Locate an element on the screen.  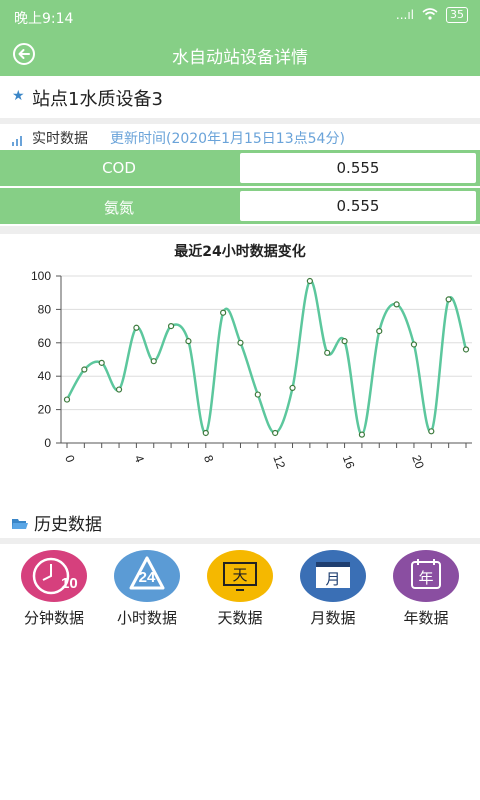
history-label: 历史数据 is located at coordinates (68, 525).